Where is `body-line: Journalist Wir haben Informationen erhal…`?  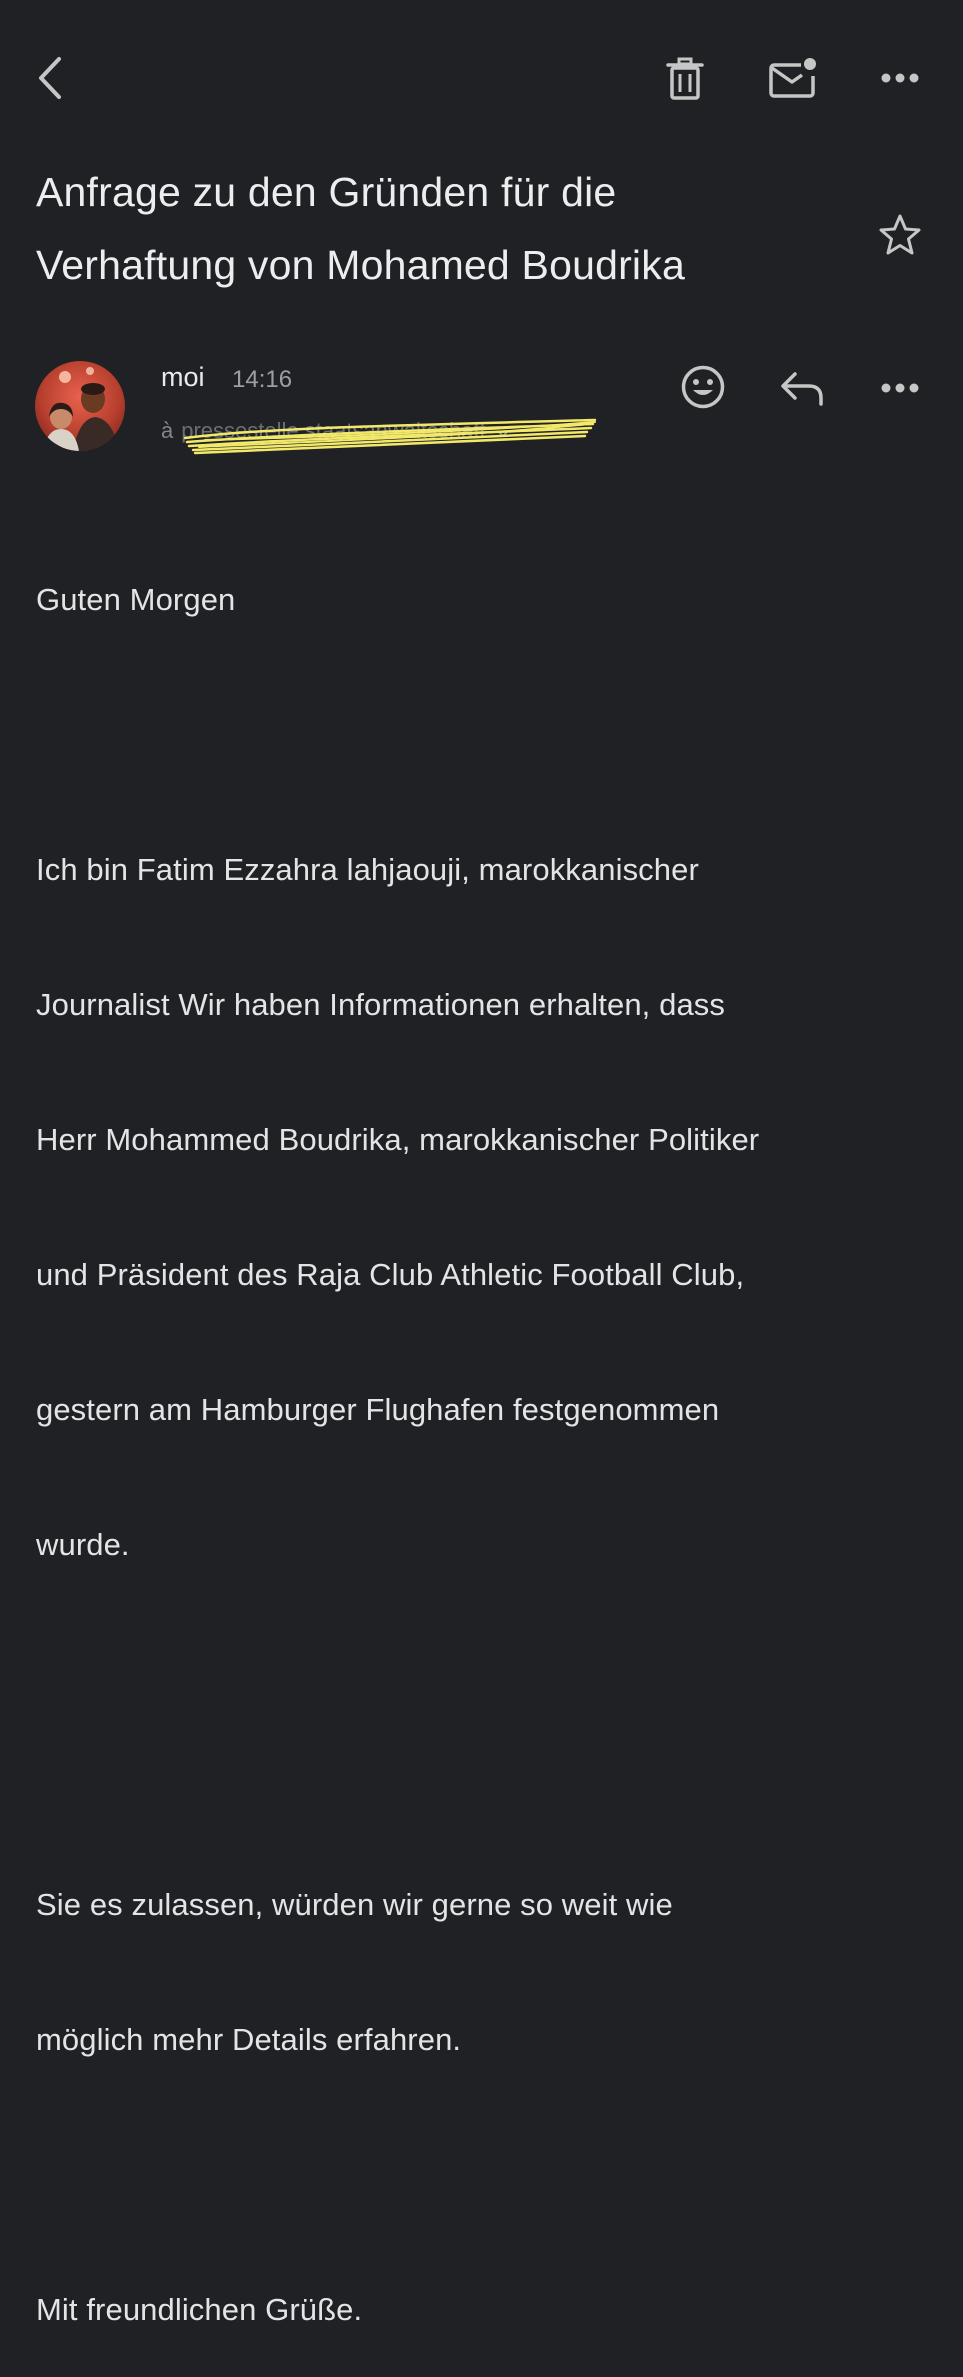 body-line: Journalist Wir haben Informationen erhal… is located at coordinates (380, 1004).